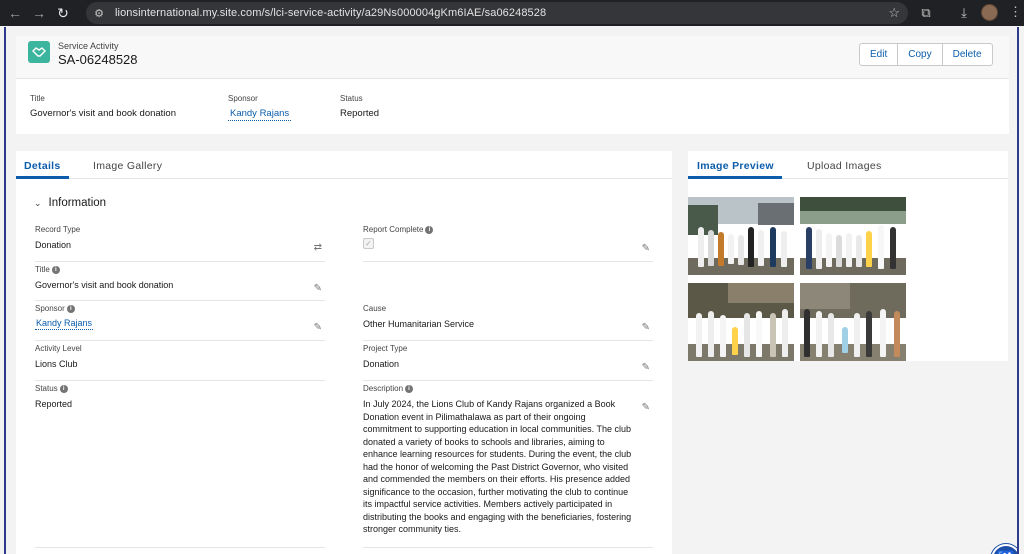  I want to click on details-tabs: Details Image Gallery, so click(344, 165).